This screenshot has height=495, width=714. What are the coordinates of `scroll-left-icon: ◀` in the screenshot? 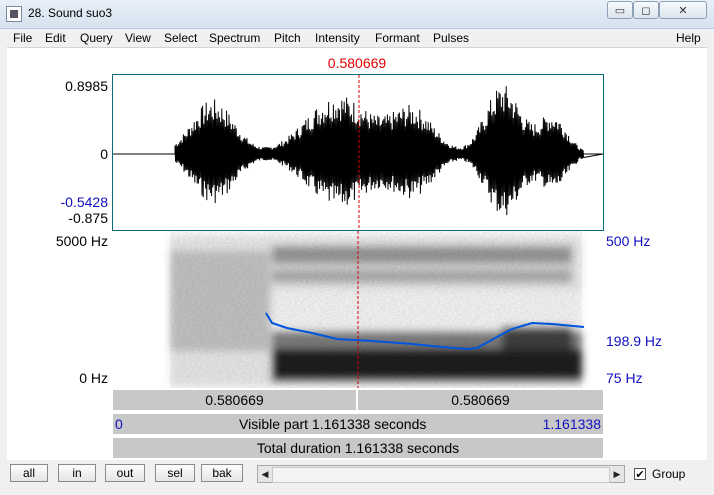 It's located at (265, 474).